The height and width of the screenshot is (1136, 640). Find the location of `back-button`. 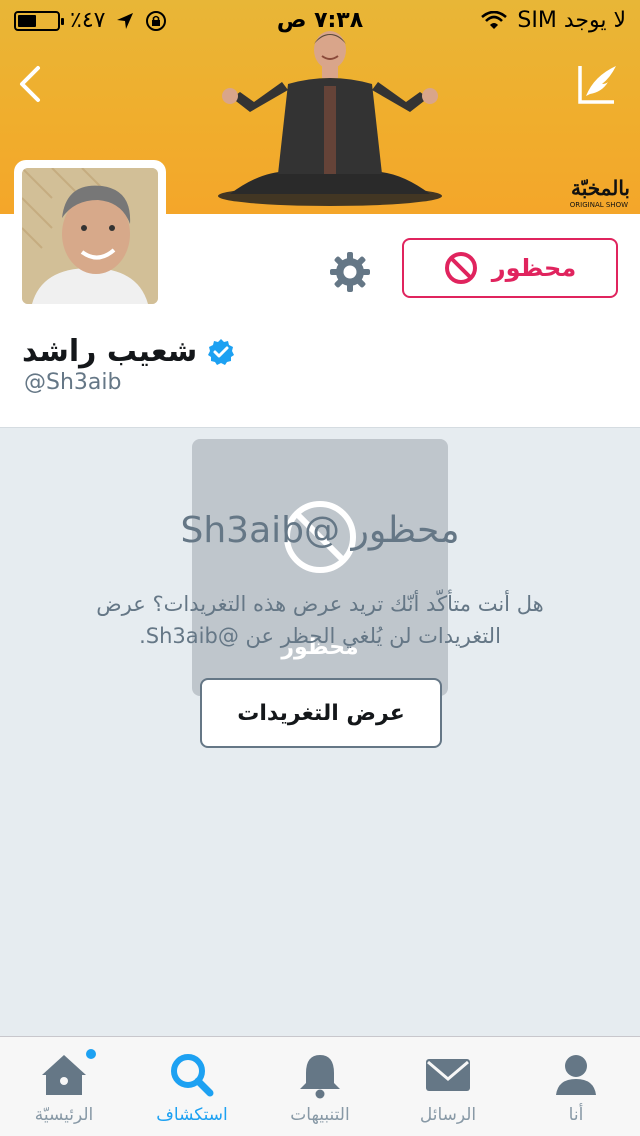

back-button is located at coordinates (30, 84).